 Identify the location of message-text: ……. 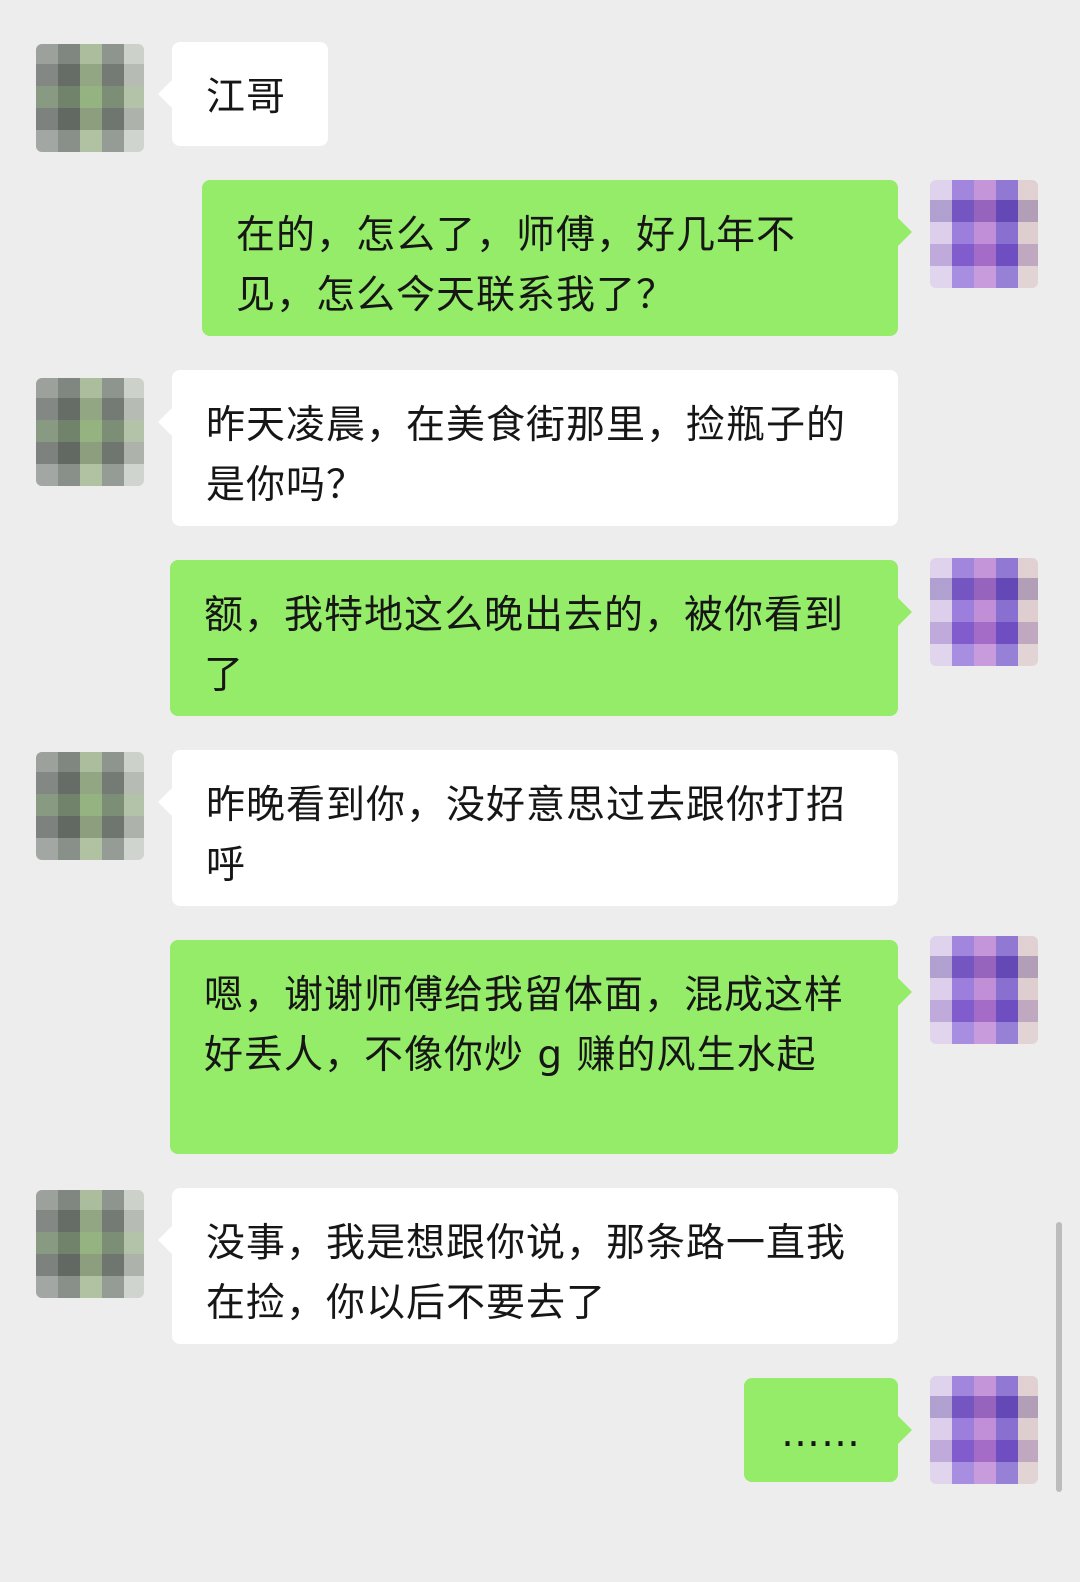
(821, 1433).